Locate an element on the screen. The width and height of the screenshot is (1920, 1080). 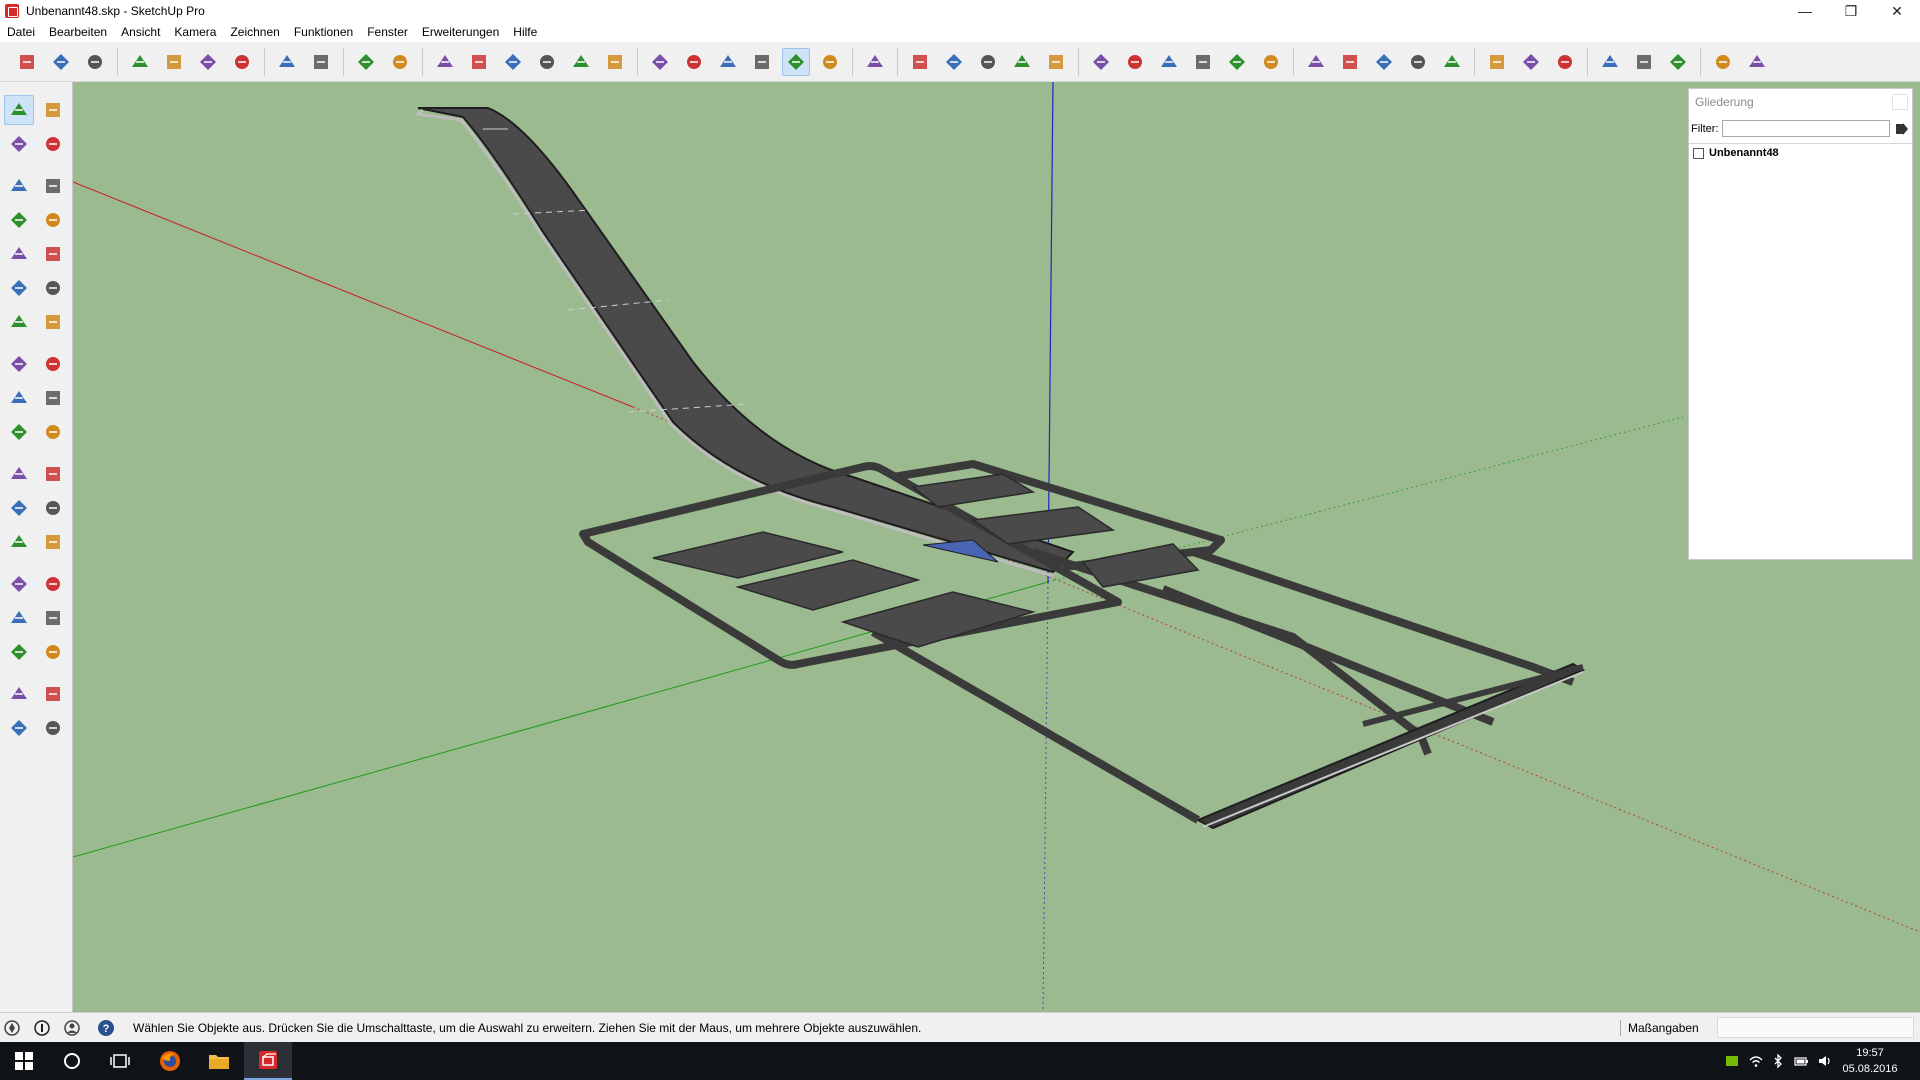
taskbar-firefox is located at coordinates (170, 1061).